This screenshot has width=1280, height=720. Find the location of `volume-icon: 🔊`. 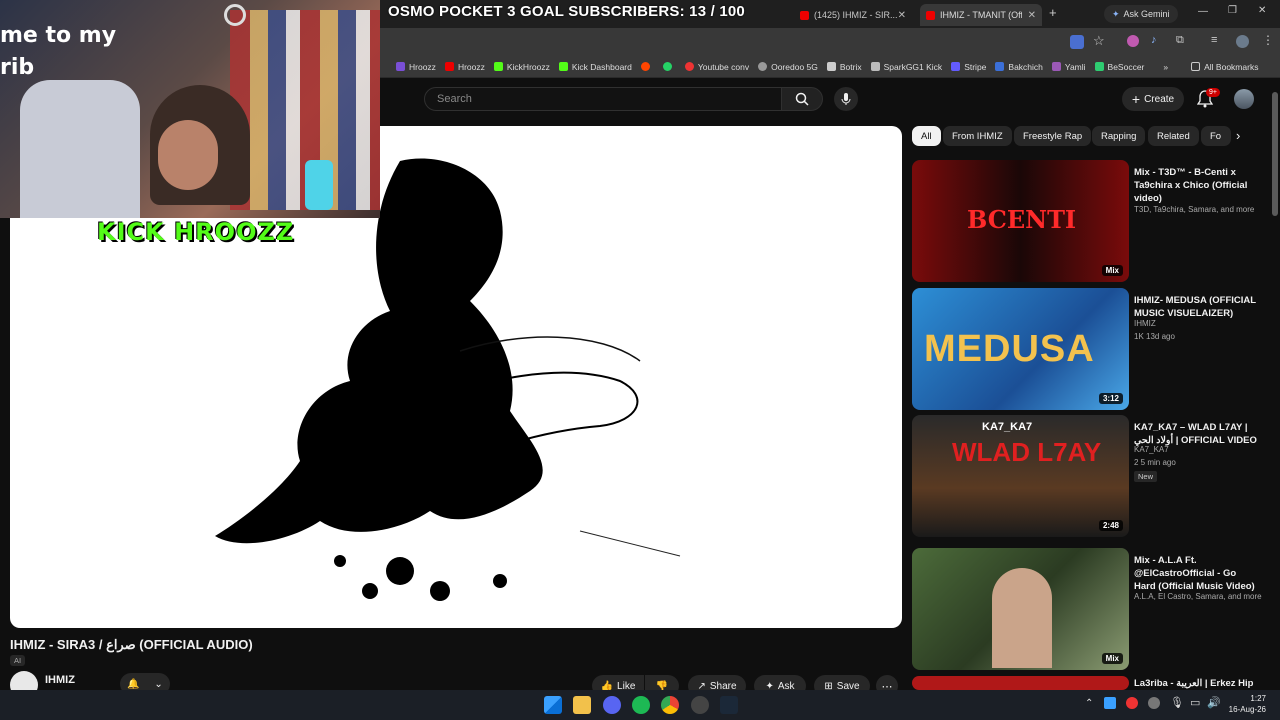

volume-icon: 🔊 is located at coordinates (1214, 702).